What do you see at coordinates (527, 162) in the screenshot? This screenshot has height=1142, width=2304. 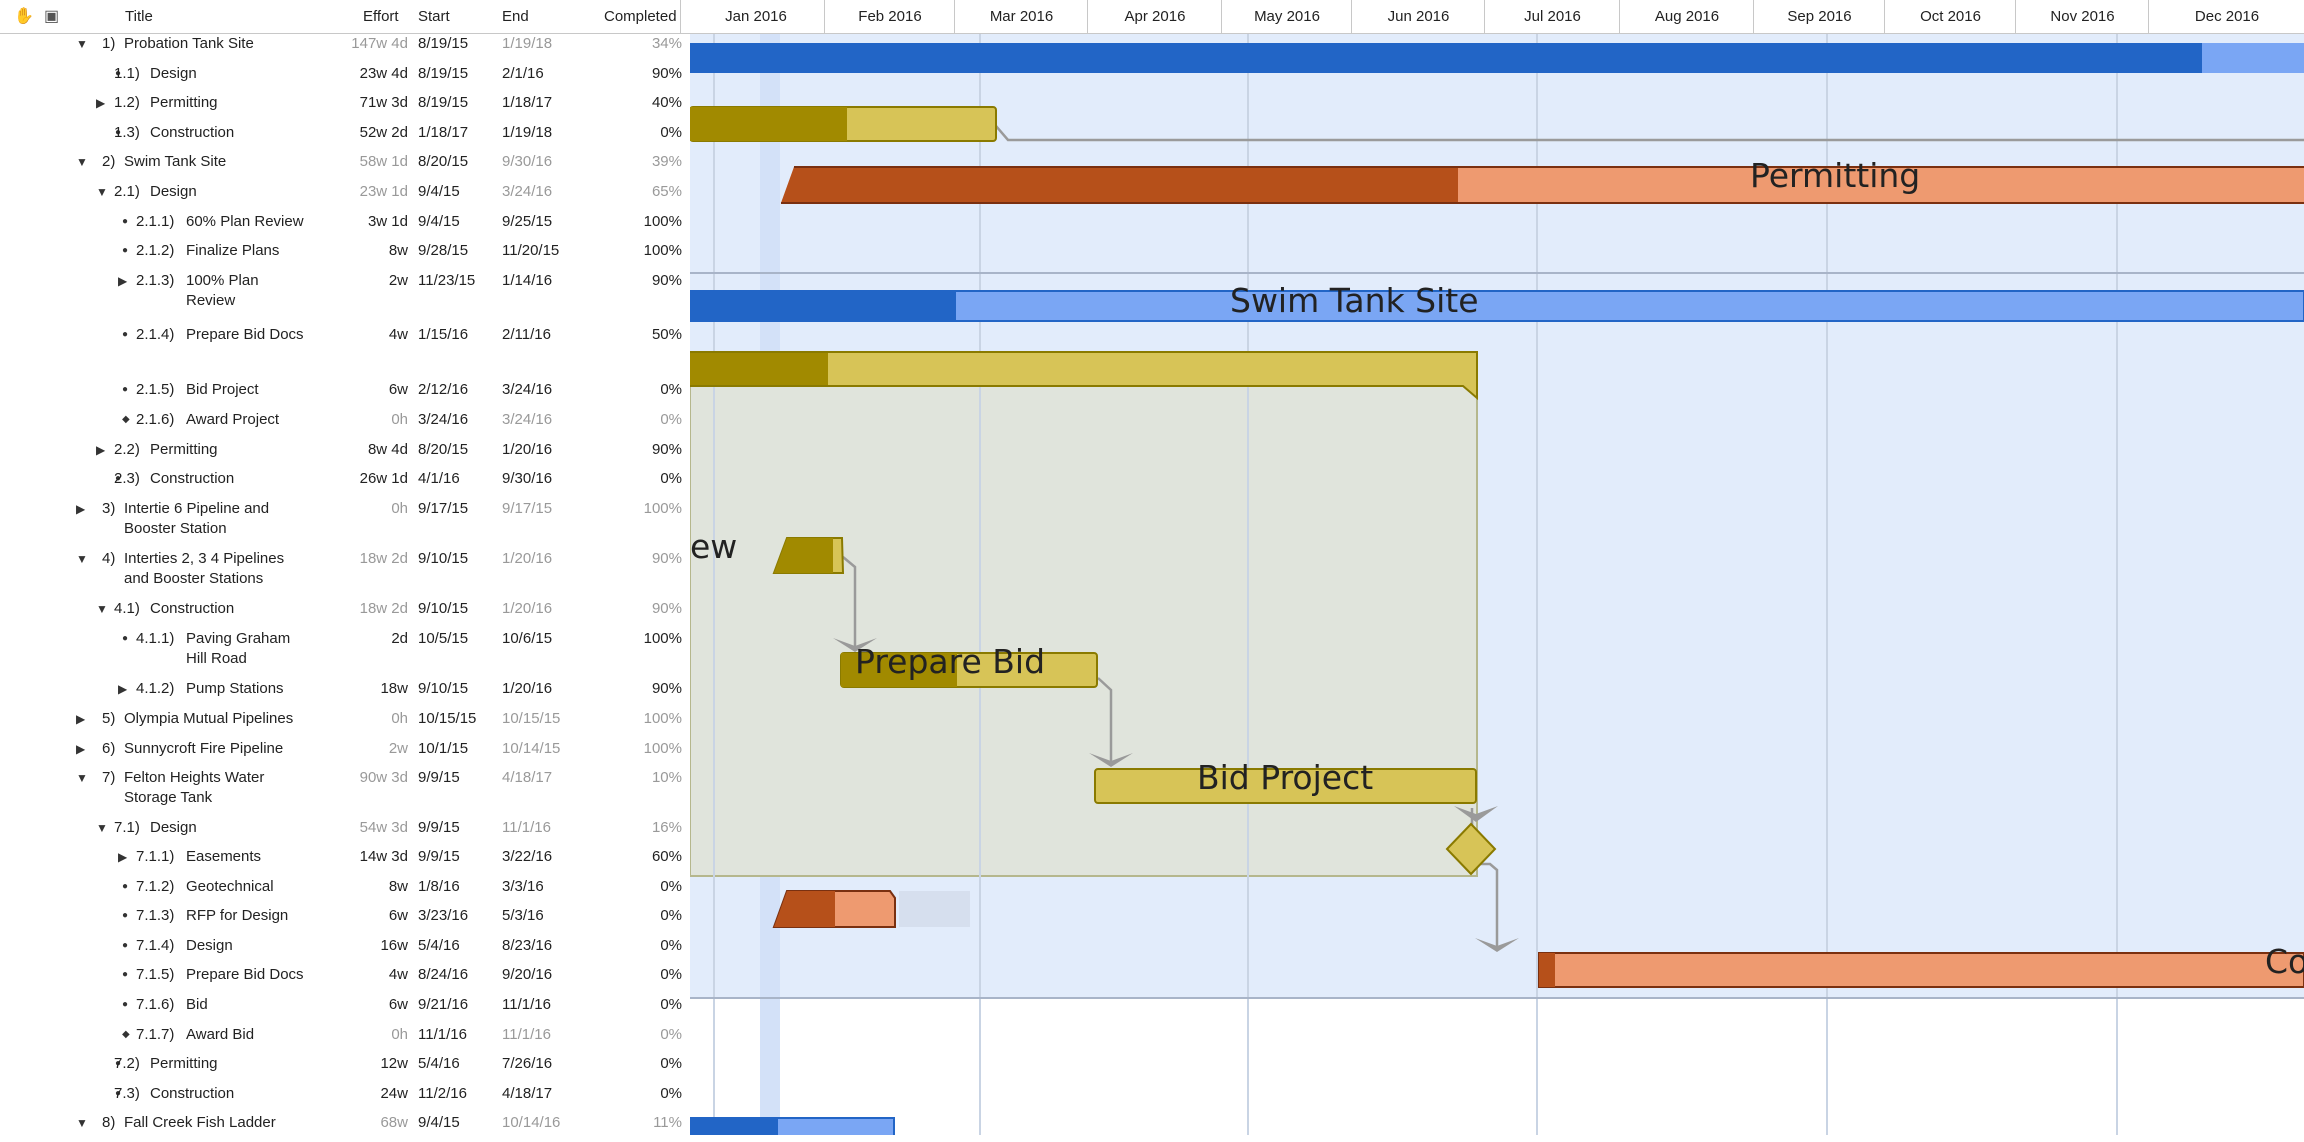 I see `task-end-date: 9/30/16` at bounding box center [527, 162].